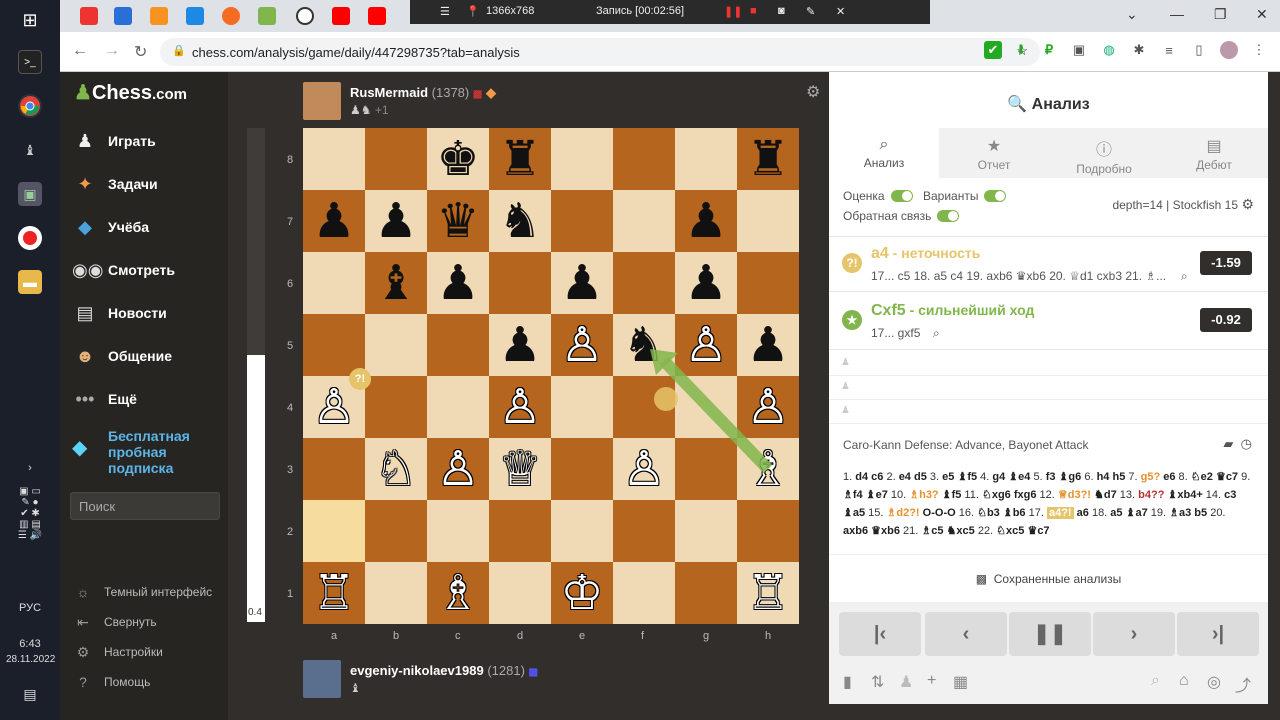  I want to click on history-icon: ◷, so click(1246, 443).